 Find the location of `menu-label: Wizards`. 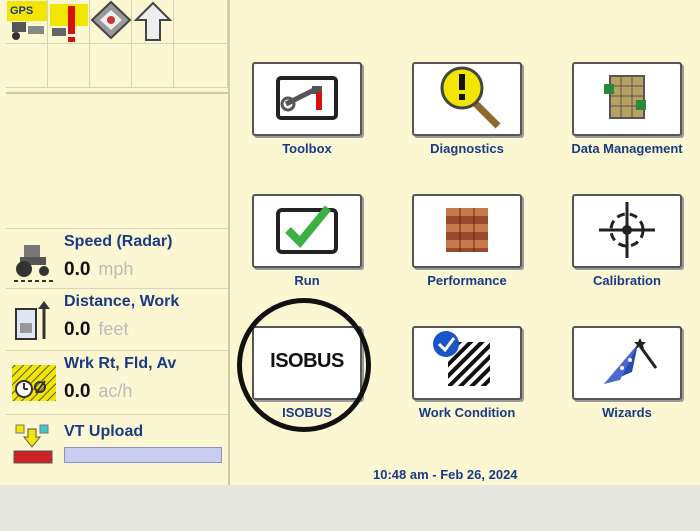

menu-label: Wizards is located at coordinates (627, 412).